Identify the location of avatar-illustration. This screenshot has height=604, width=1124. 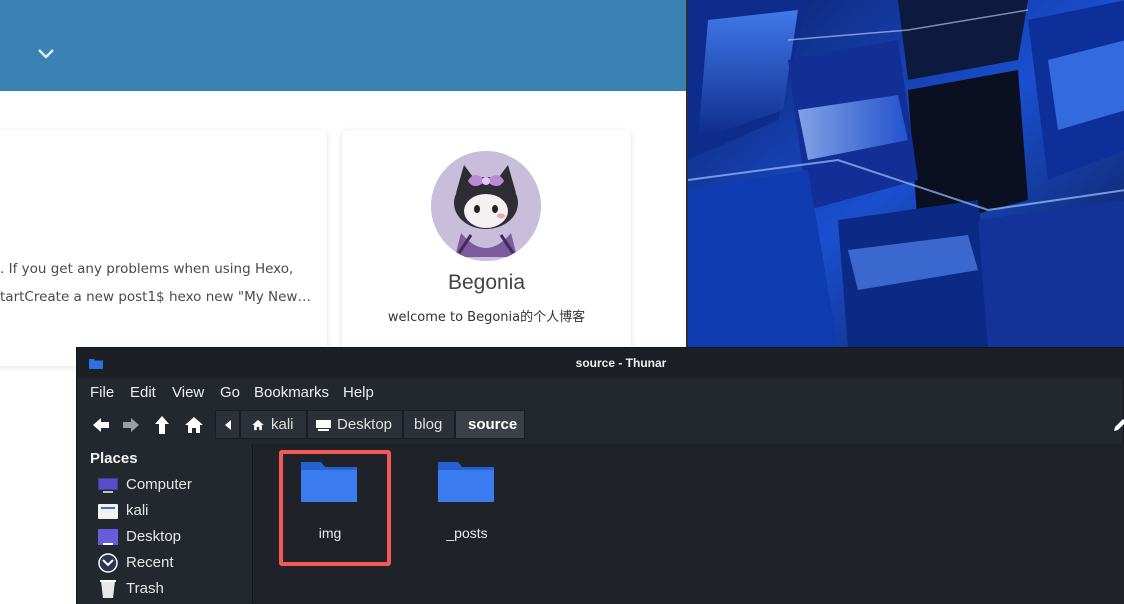
(486, 206).